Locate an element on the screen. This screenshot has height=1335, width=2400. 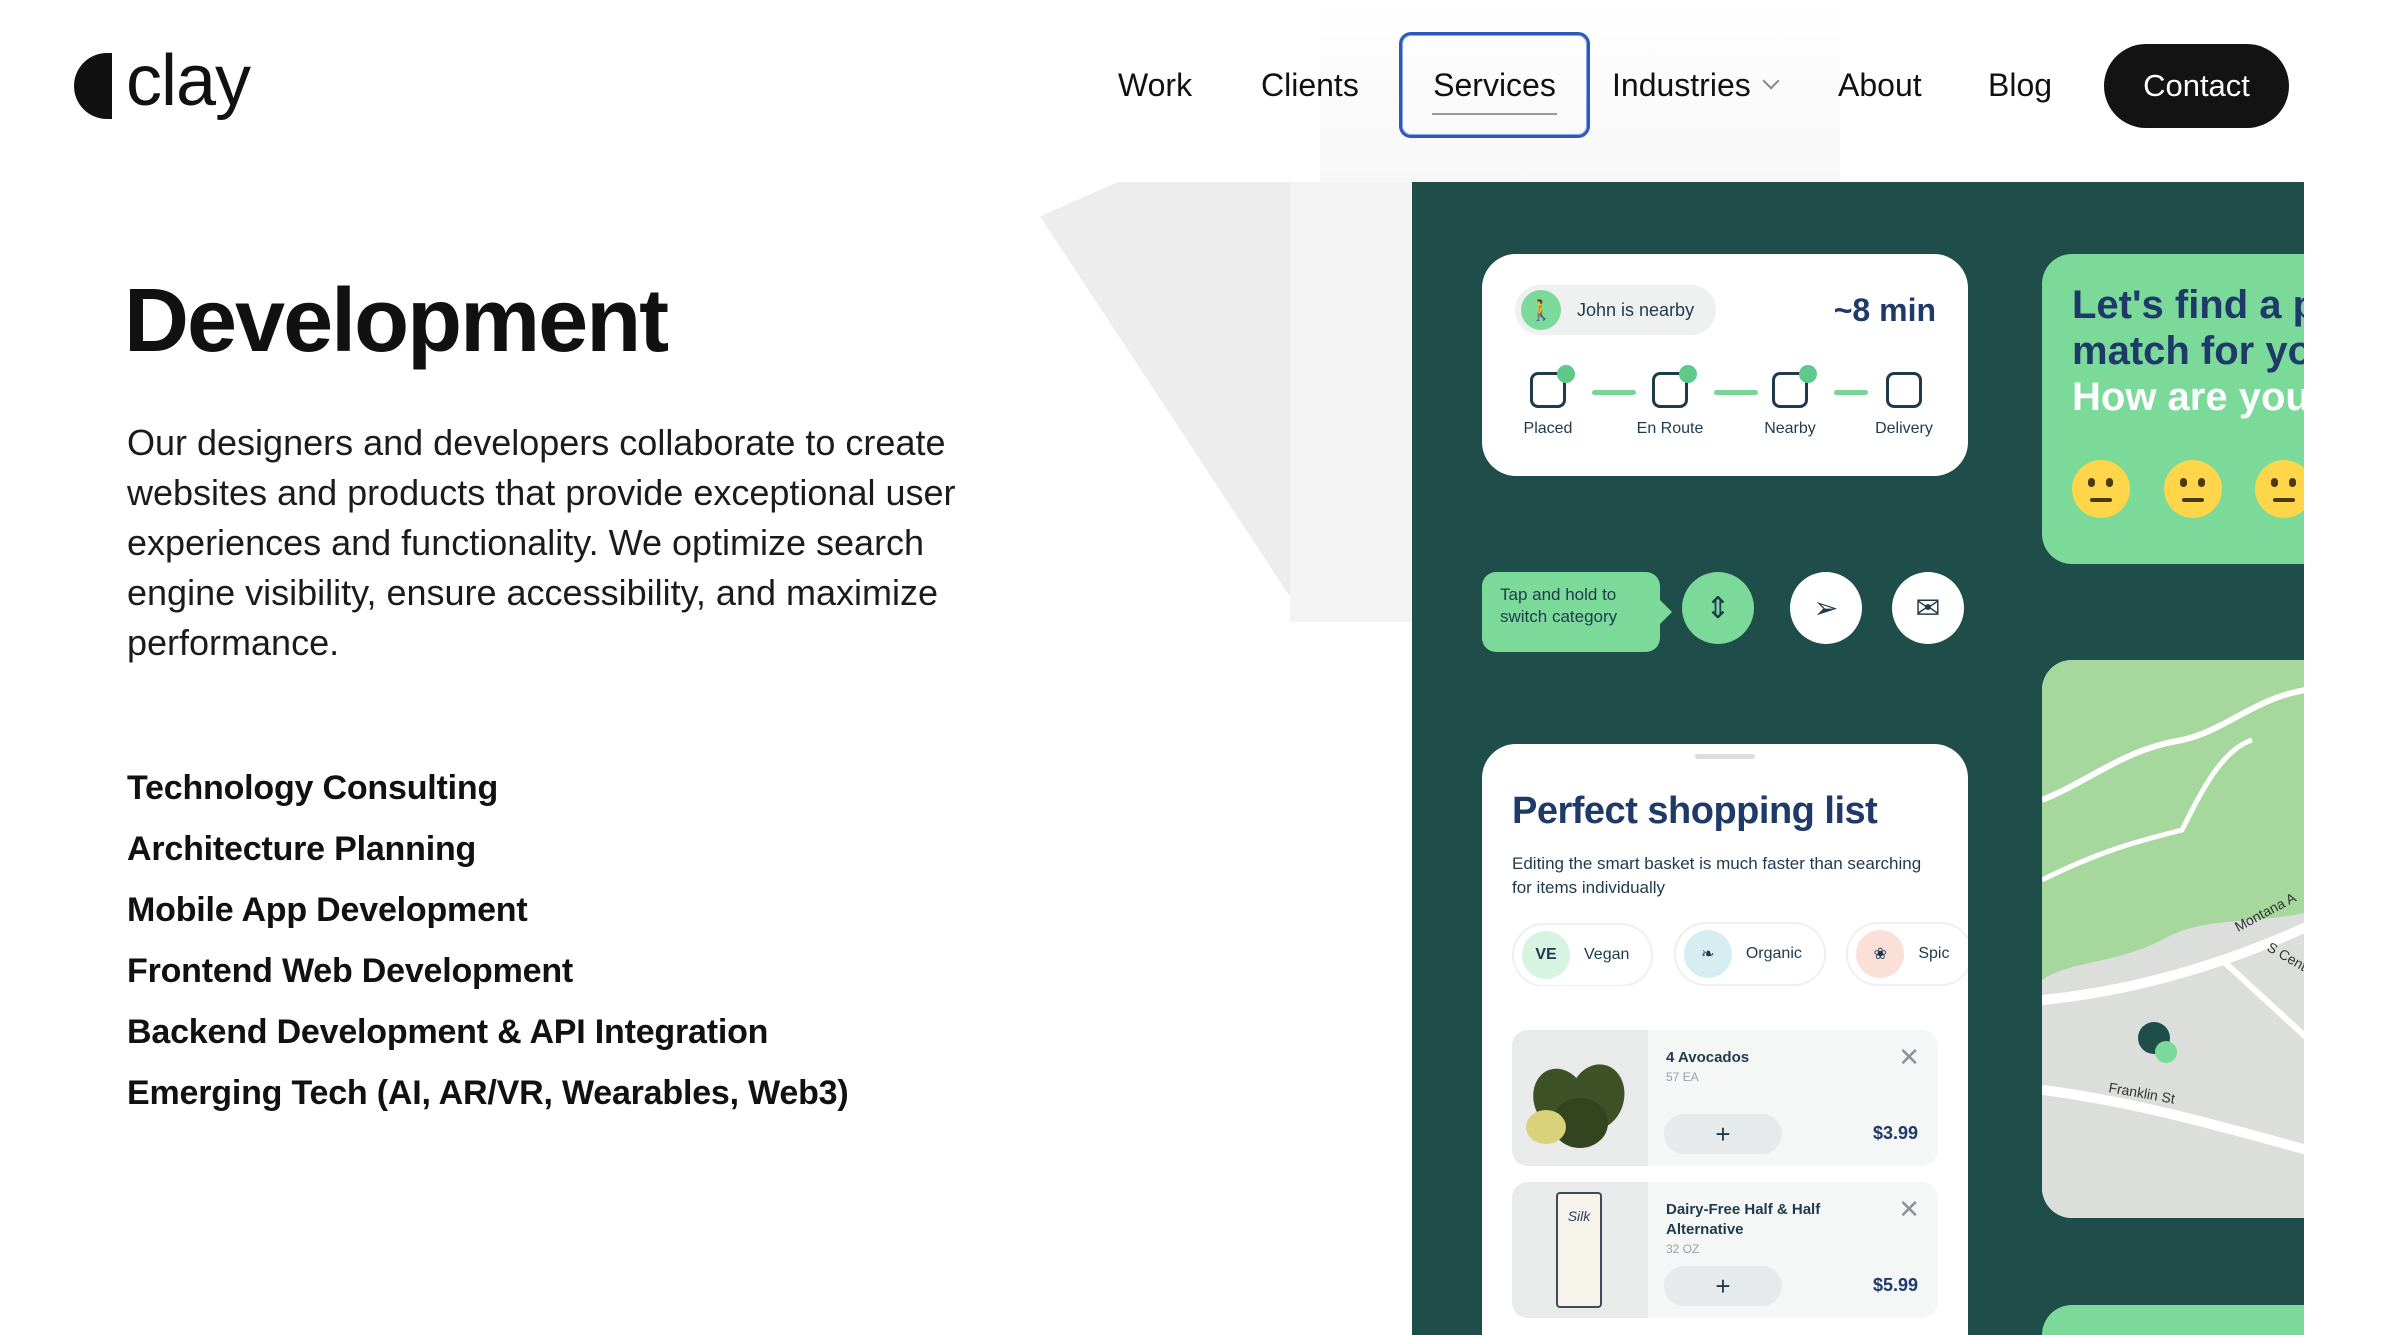
logo-wordmark: clay is located at coordinates (188, 81).